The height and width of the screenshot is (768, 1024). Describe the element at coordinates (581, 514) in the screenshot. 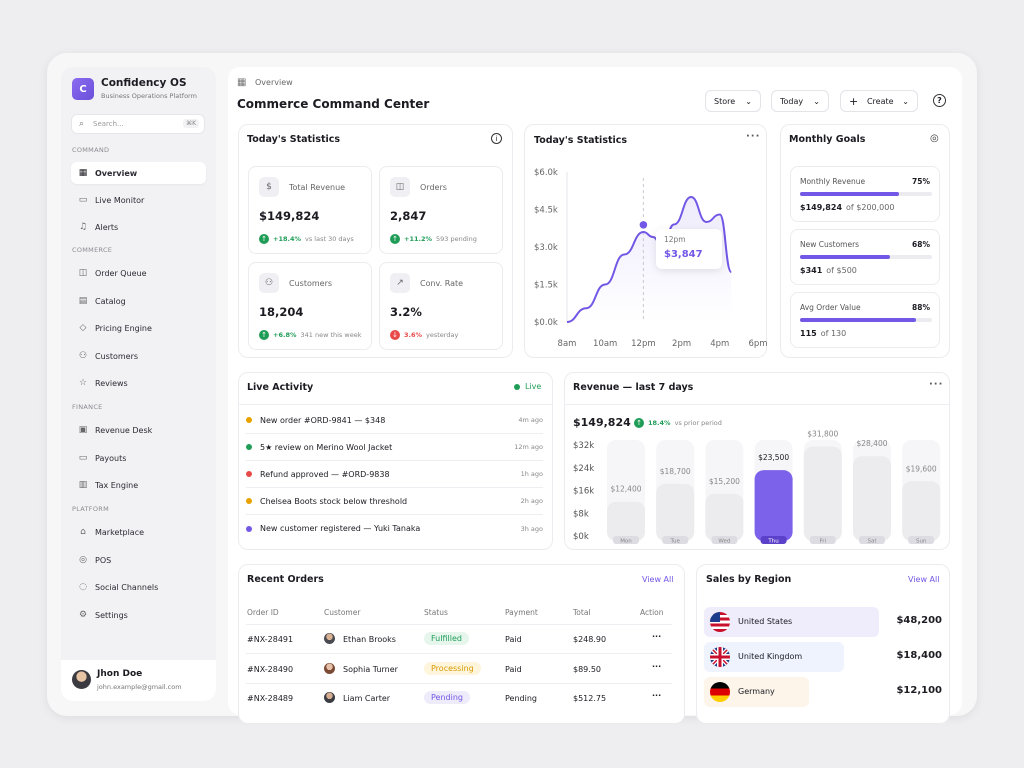

I see `y-tick-label: $8k` at that location.